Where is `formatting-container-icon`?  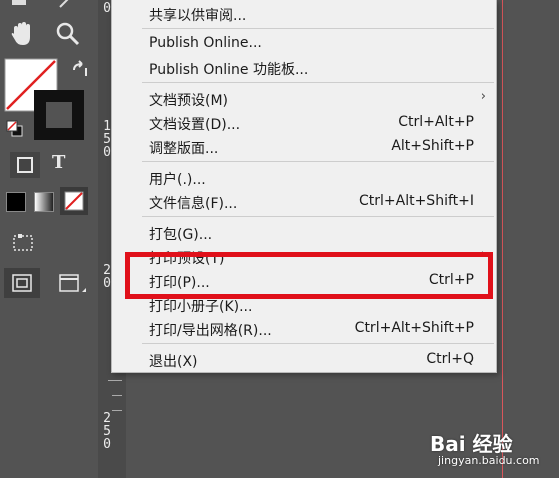
formatting-container-icon is located at coordinates (25, 165).